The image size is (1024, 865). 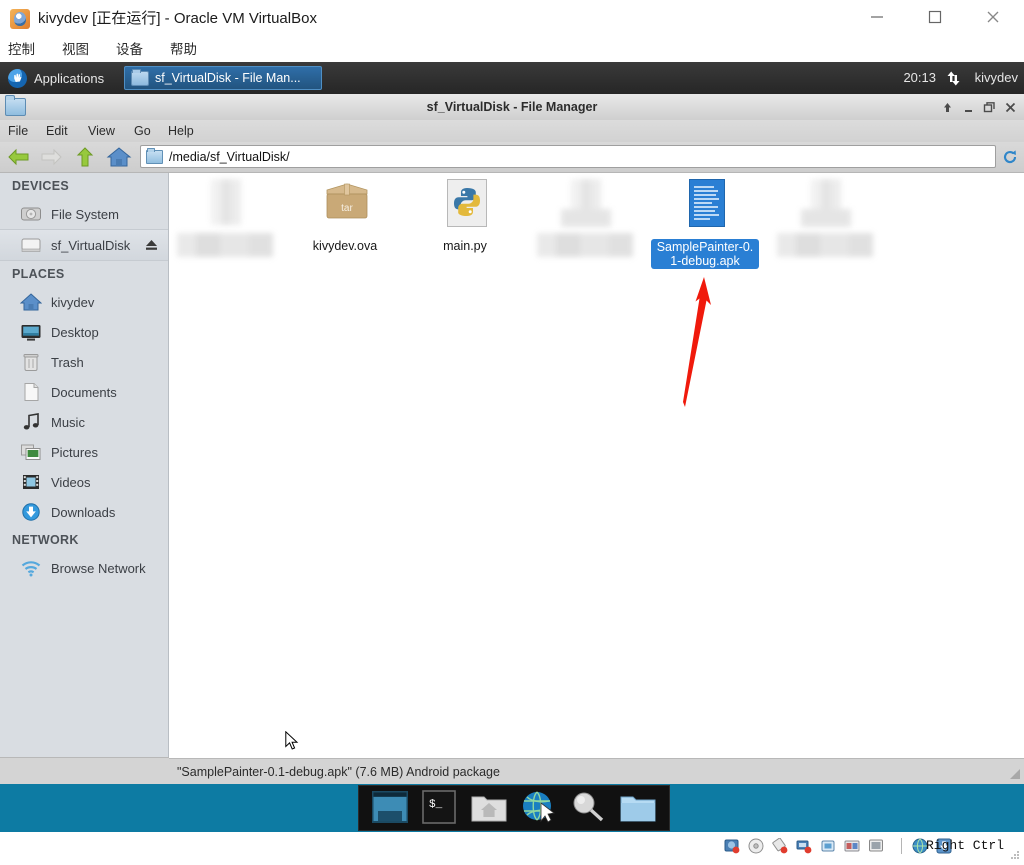 I want to click on trash-icon, so click(x=31, y=362).